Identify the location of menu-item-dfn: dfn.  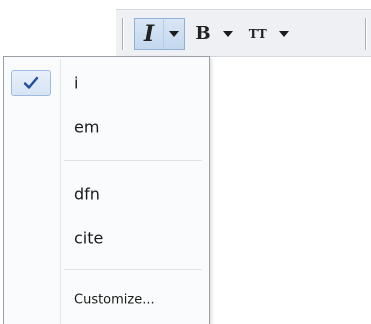
(106, 194).